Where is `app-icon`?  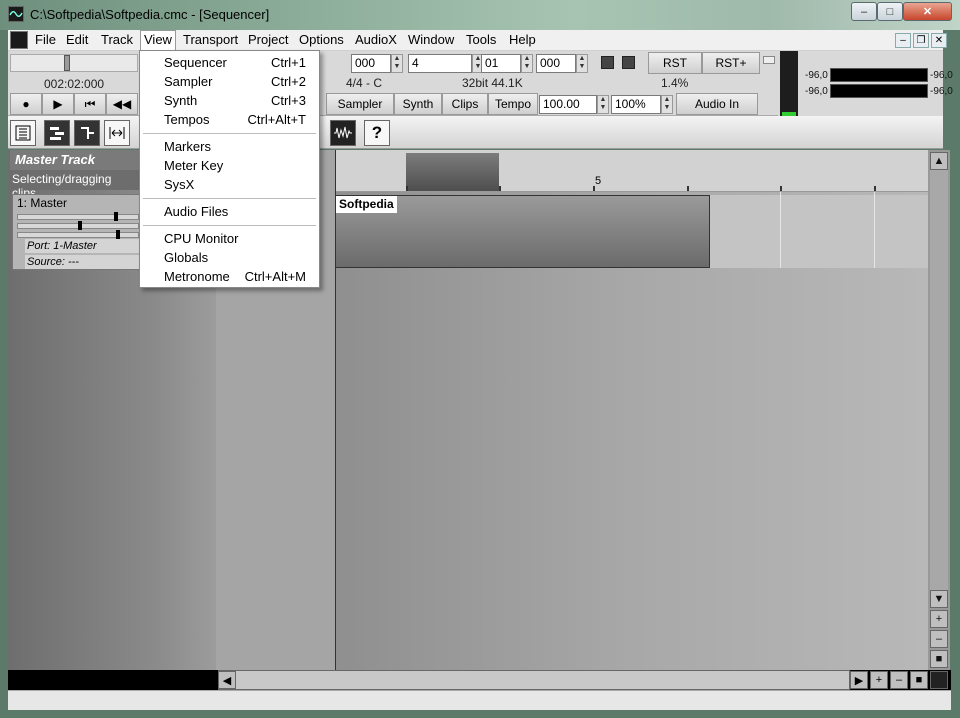
app-icon is located at coordinates (16, 14).